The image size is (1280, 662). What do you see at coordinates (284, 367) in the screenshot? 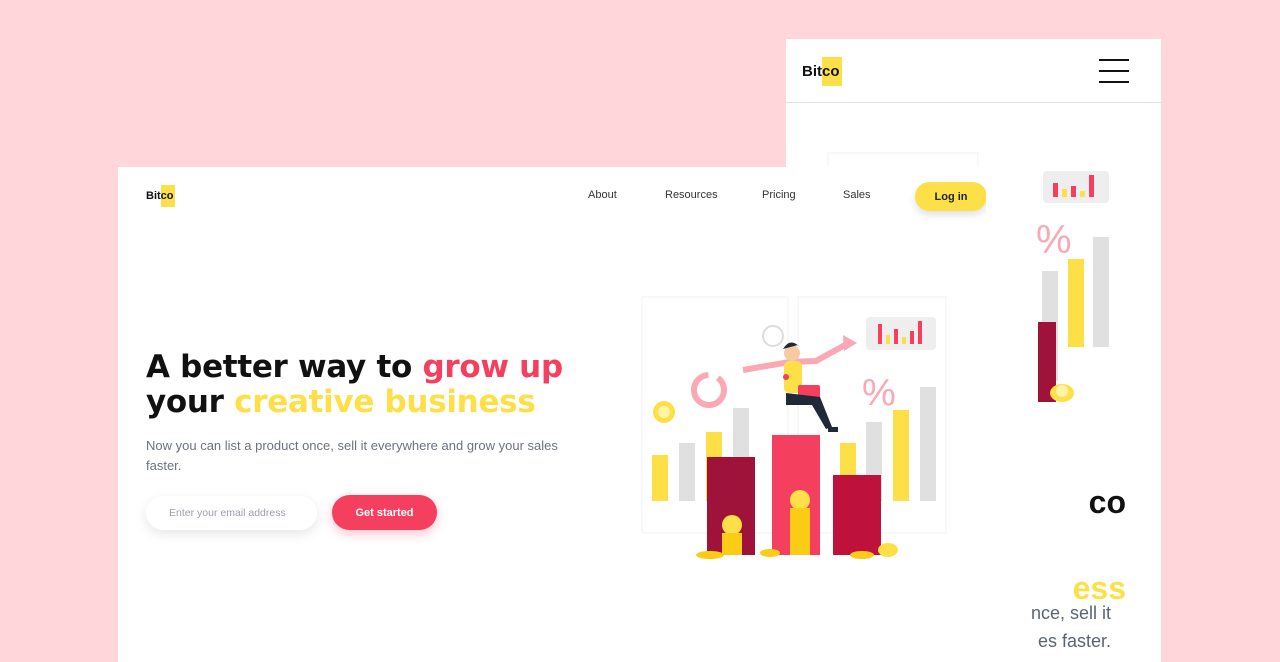
I see `title-line1-plain: A better way to` at bounding box center [284, 367].